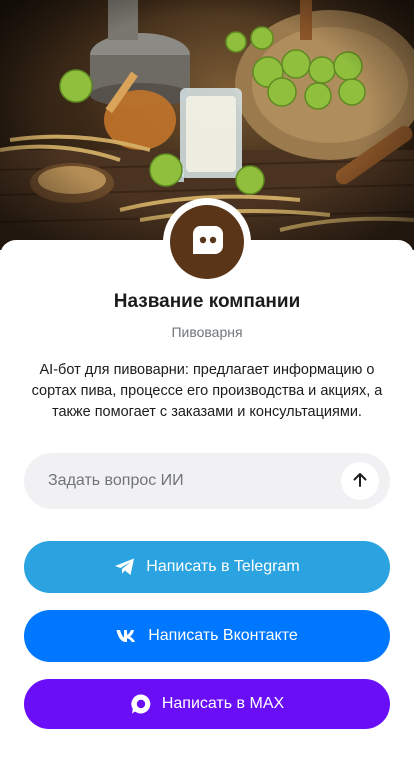 The image size is (414, 770). I want to click on ask-send-button, so click(360, 481).